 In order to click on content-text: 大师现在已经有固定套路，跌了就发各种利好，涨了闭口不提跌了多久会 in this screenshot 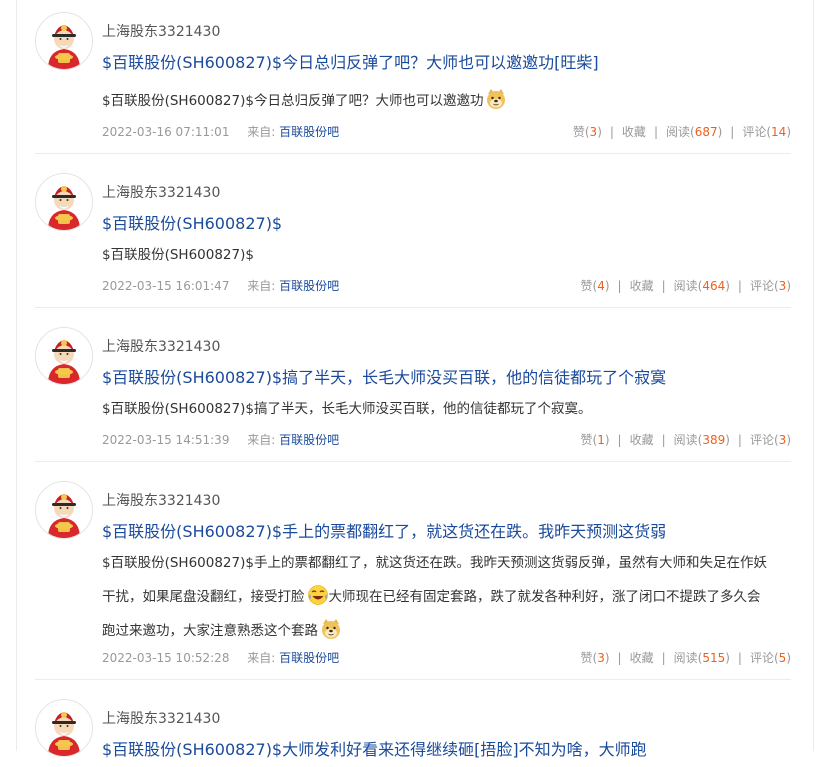, I will do `click(544, 597)`.